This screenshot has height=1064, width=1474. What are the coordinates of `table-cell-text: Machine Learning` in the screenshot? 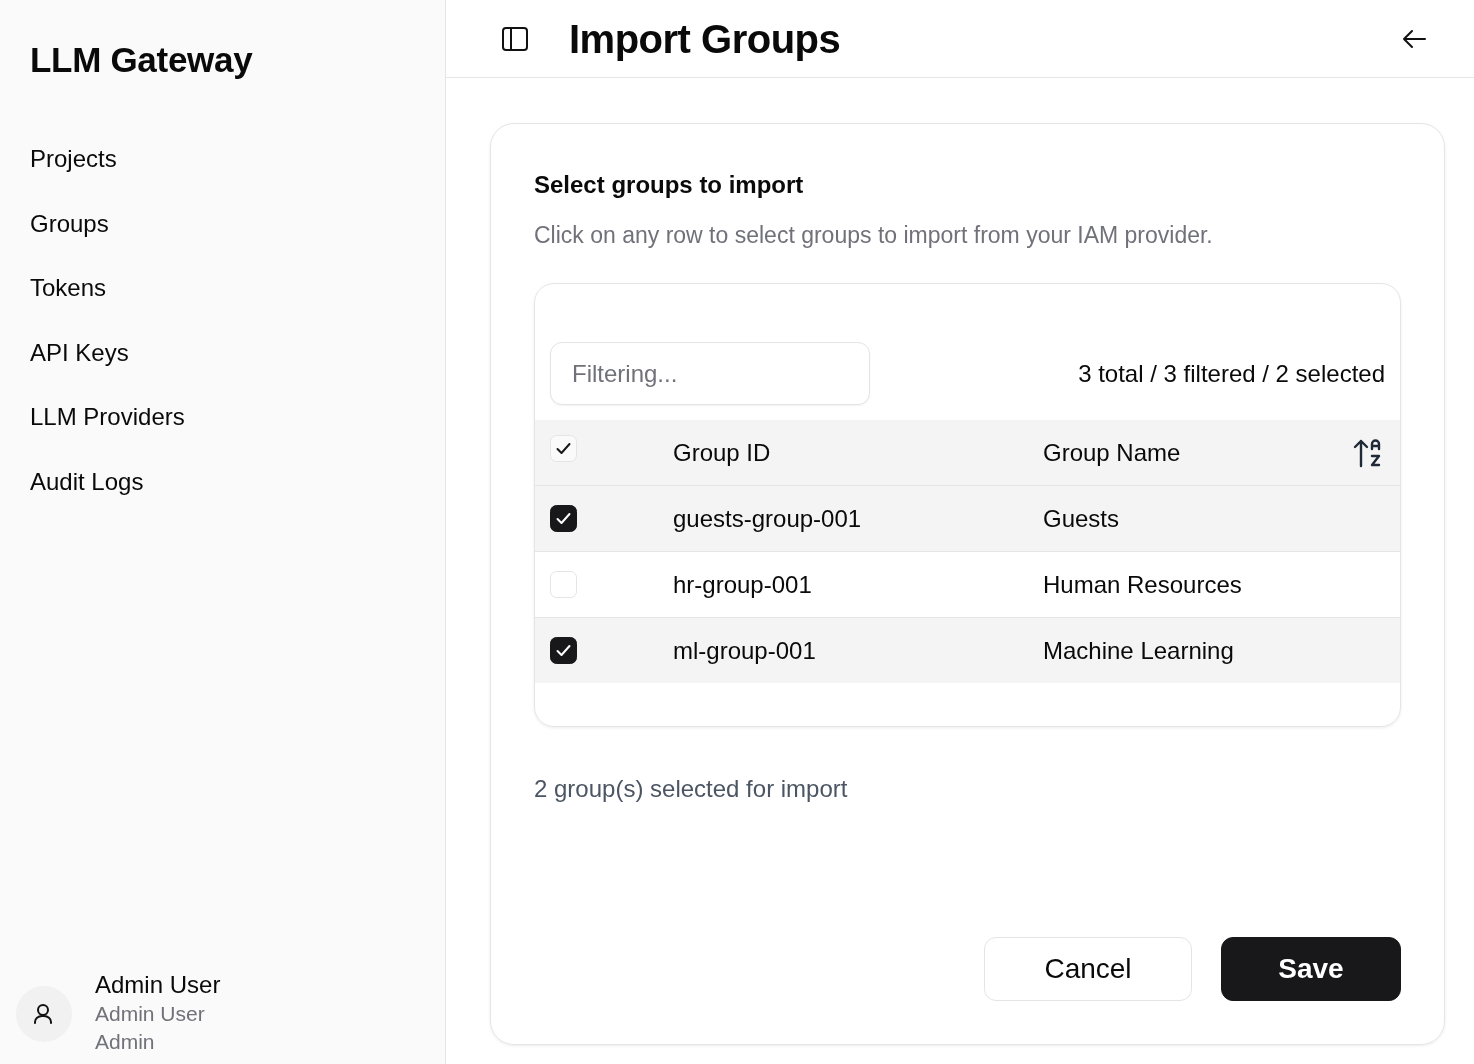 It's located at (1139, 650).